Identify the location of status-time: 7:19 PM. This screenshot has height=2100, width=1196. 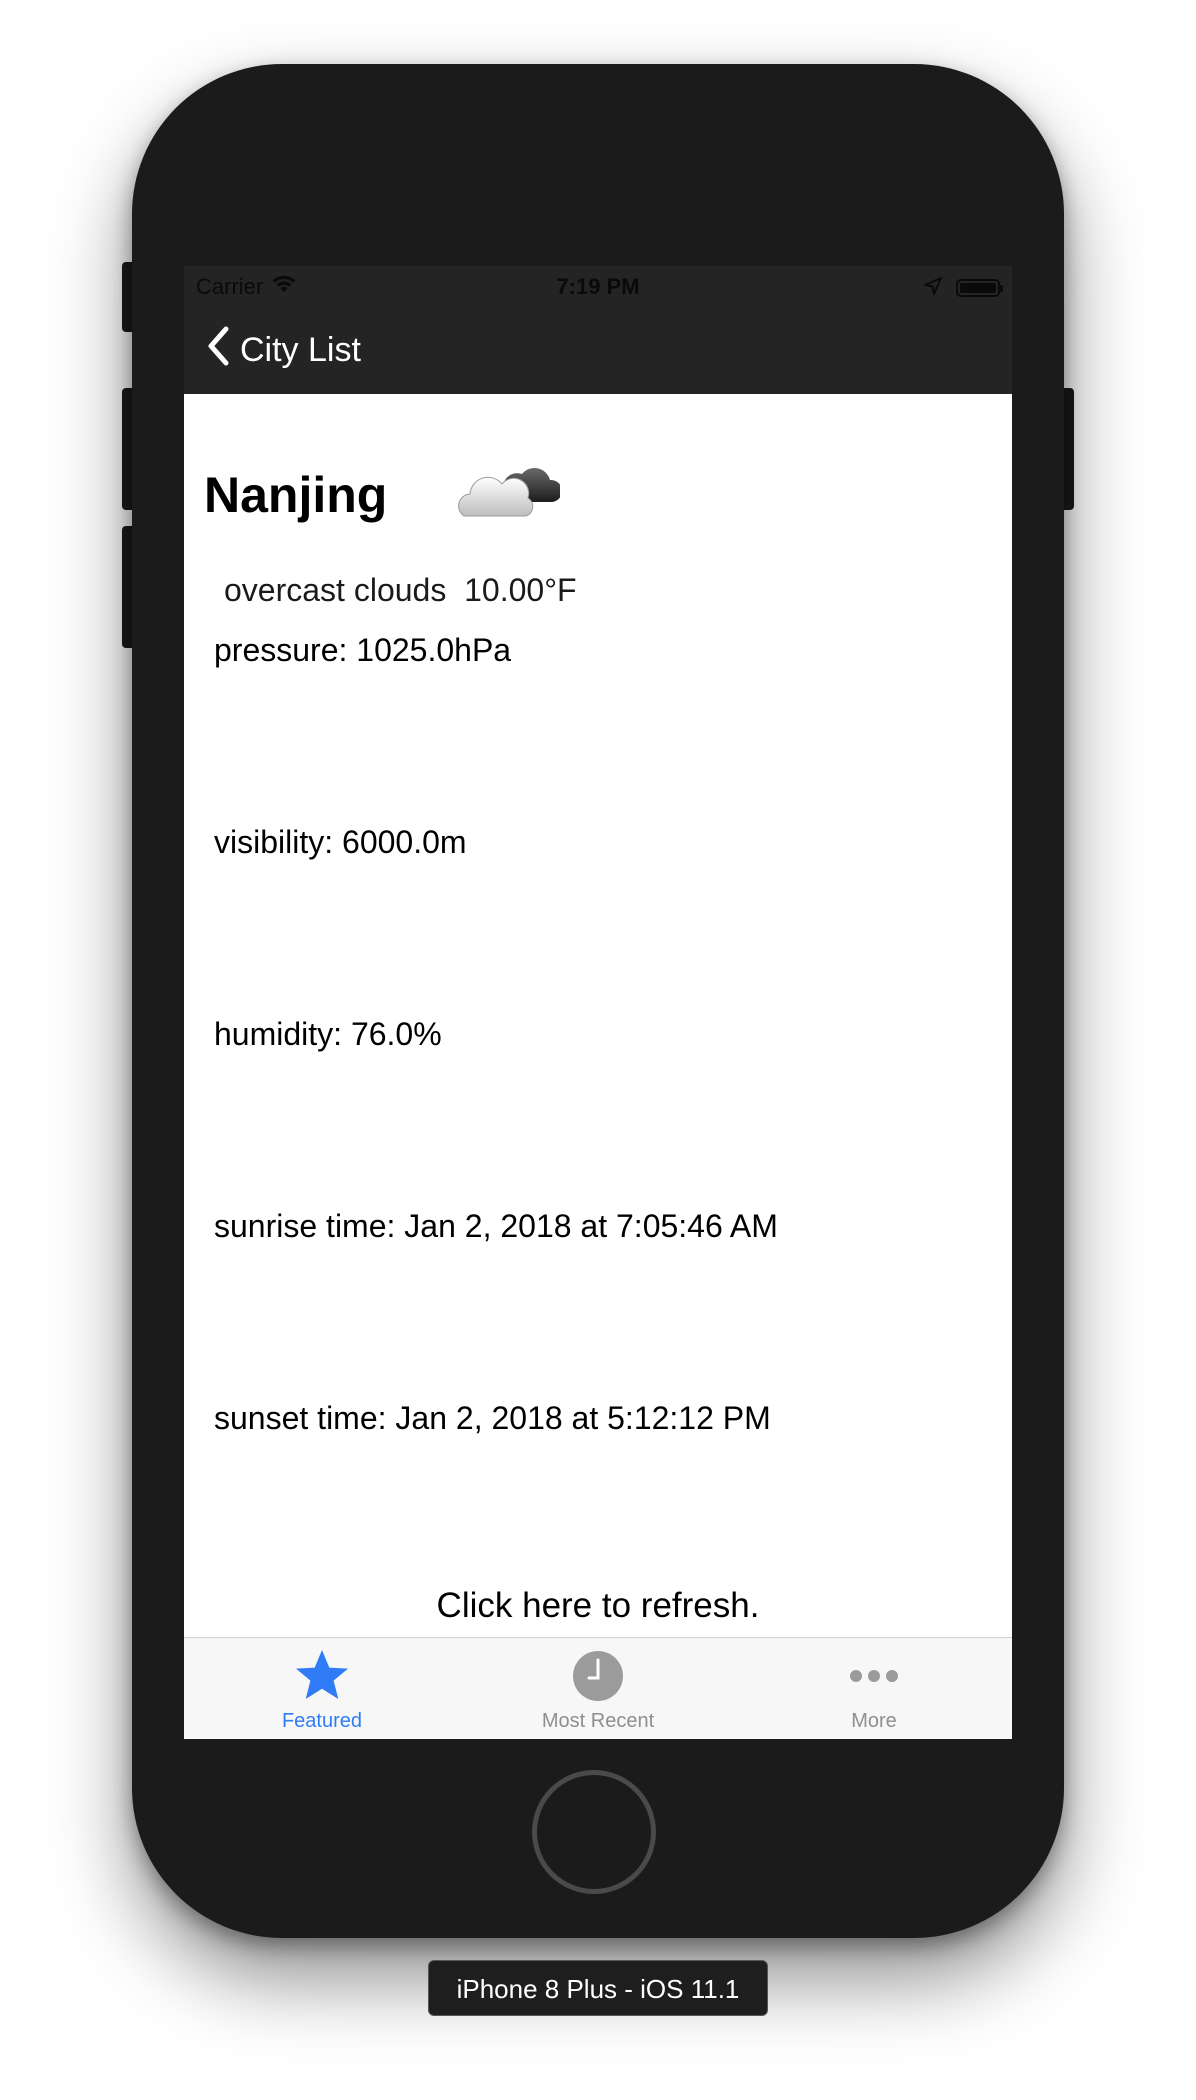
(598, 286).